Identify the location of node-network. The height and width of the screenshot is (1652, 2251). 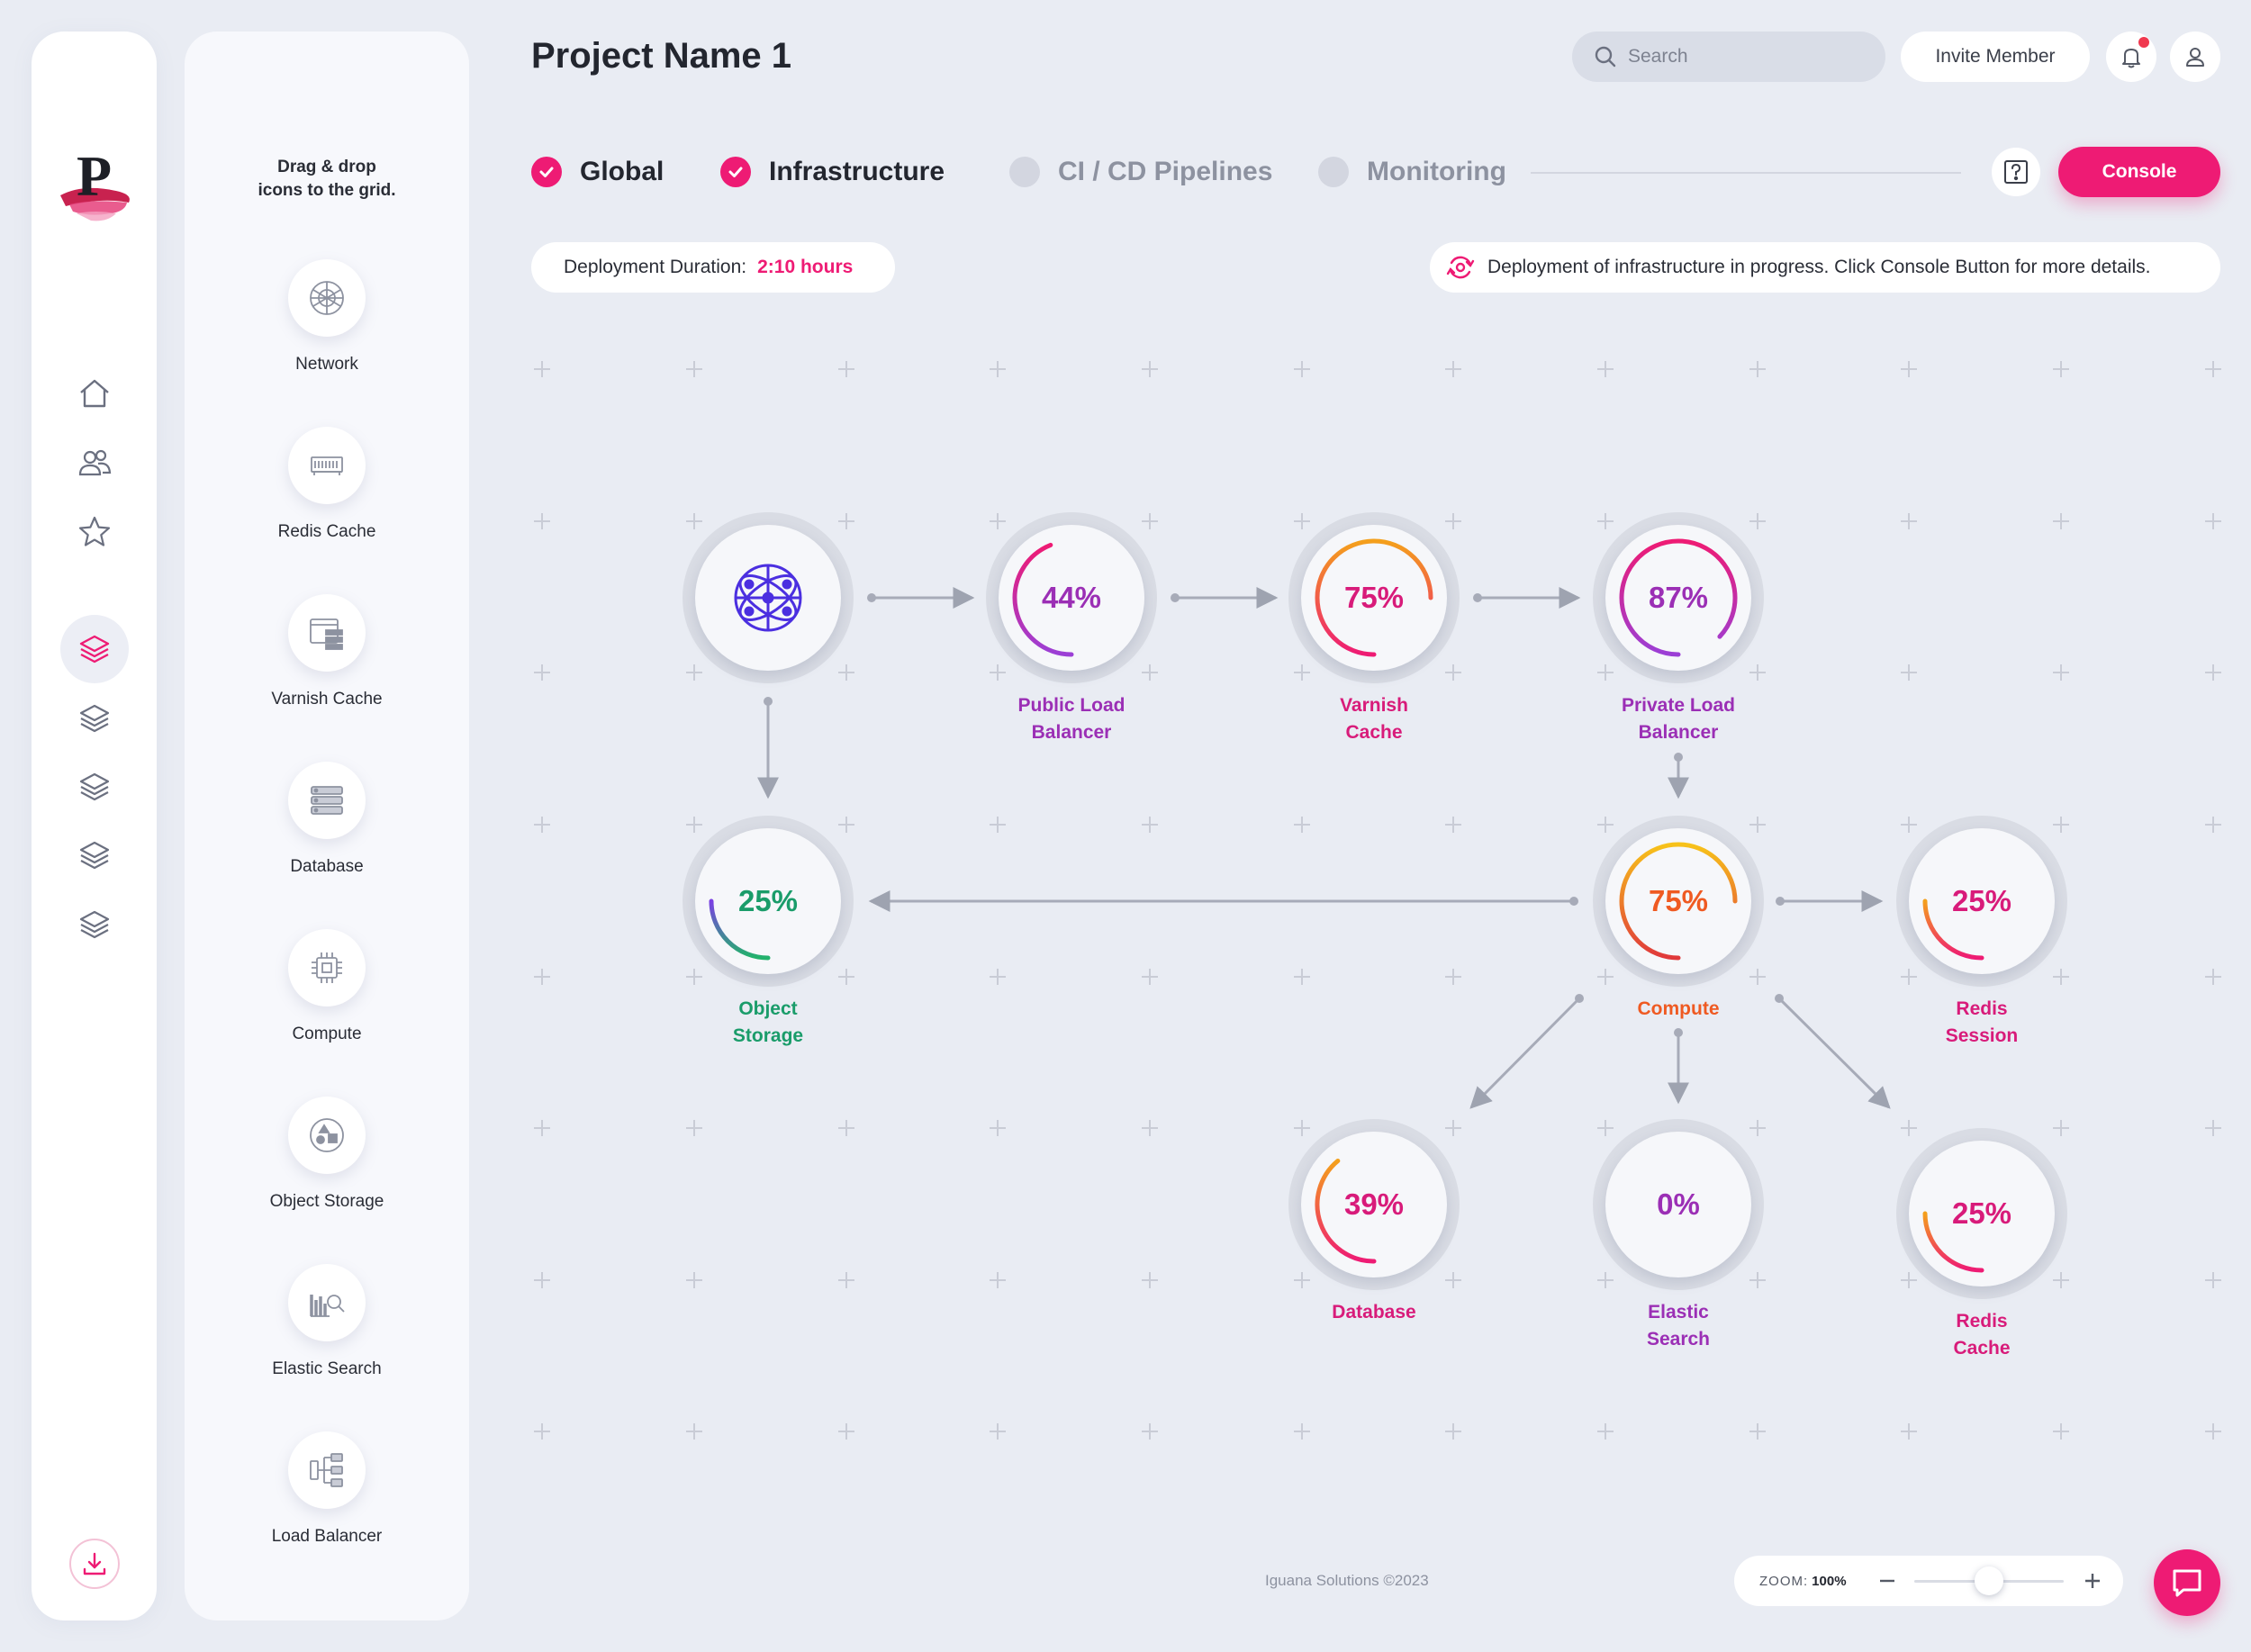
(769, 597).